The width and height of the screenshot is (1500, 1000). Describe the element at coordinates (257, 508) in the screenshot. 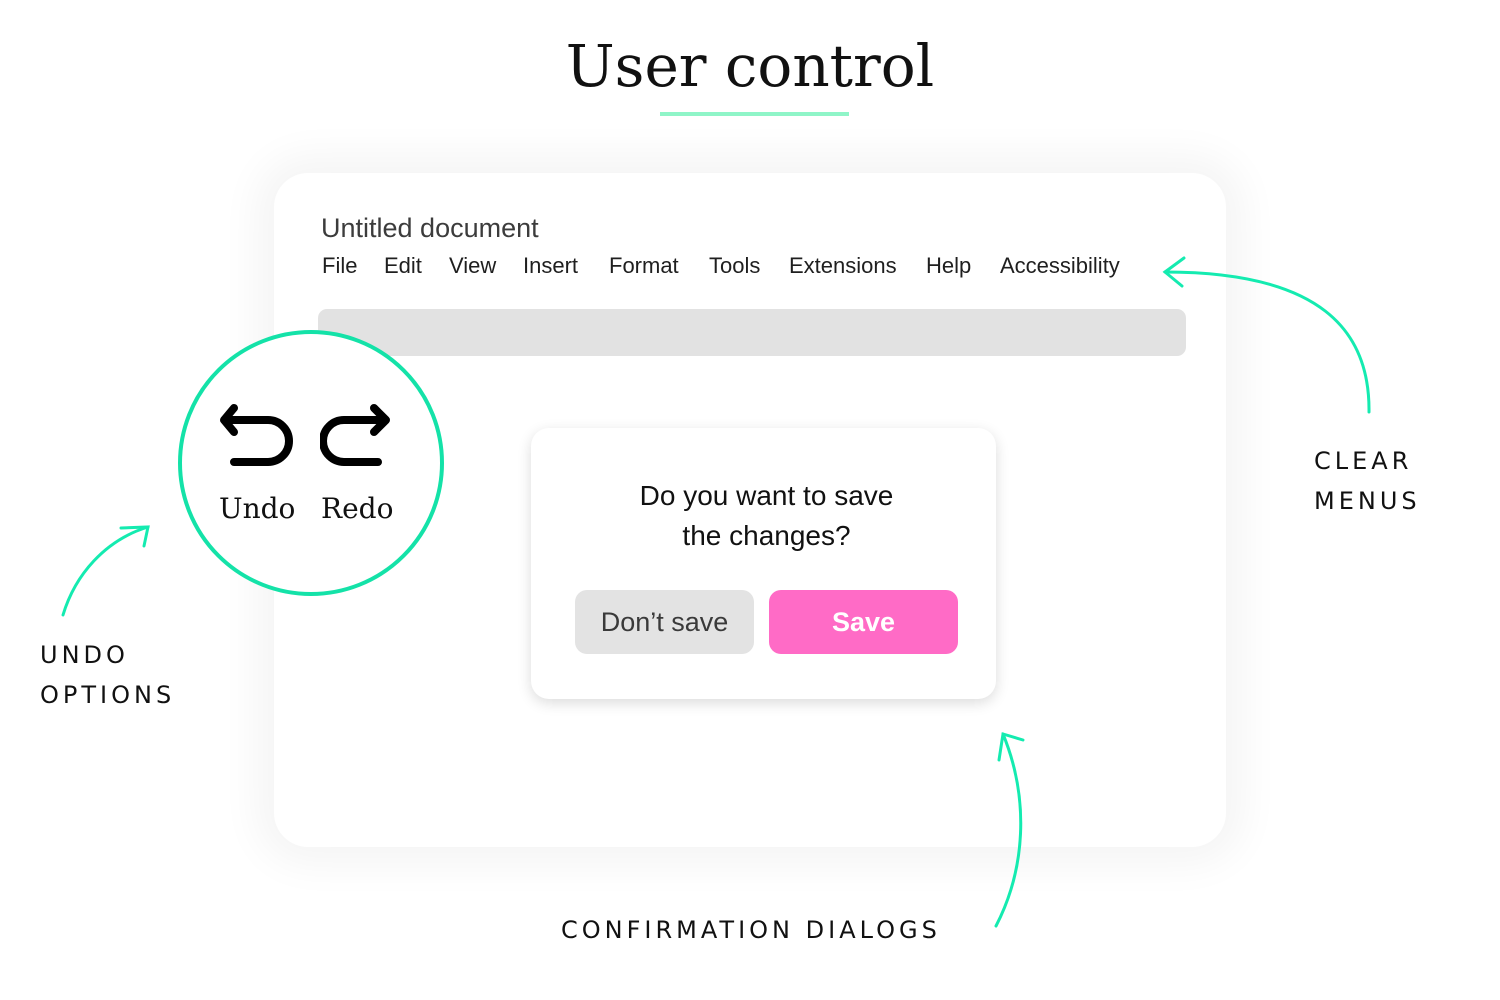

I see `undo-label: Undo` at that location.